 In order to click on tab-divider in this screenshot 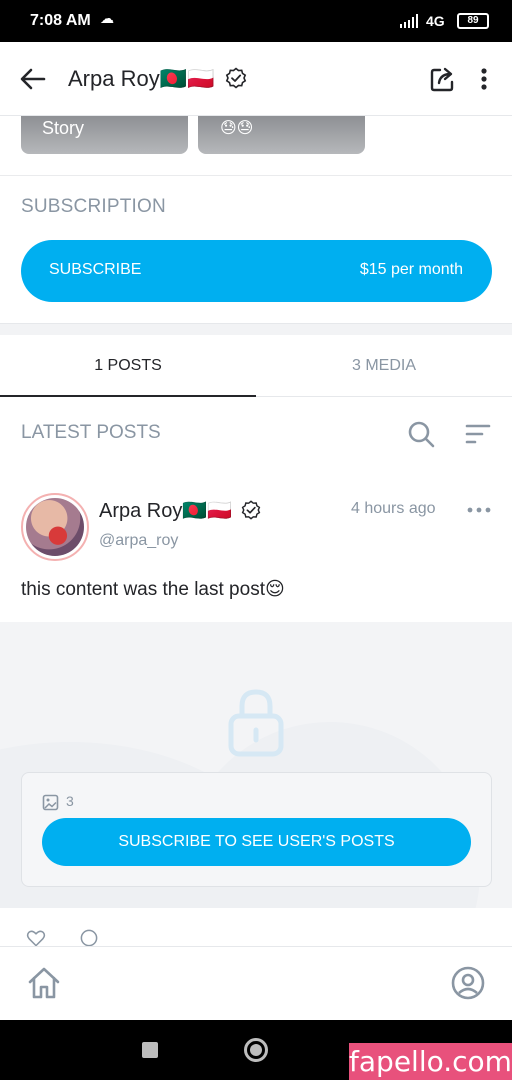, I will do `click(384, 396)`.